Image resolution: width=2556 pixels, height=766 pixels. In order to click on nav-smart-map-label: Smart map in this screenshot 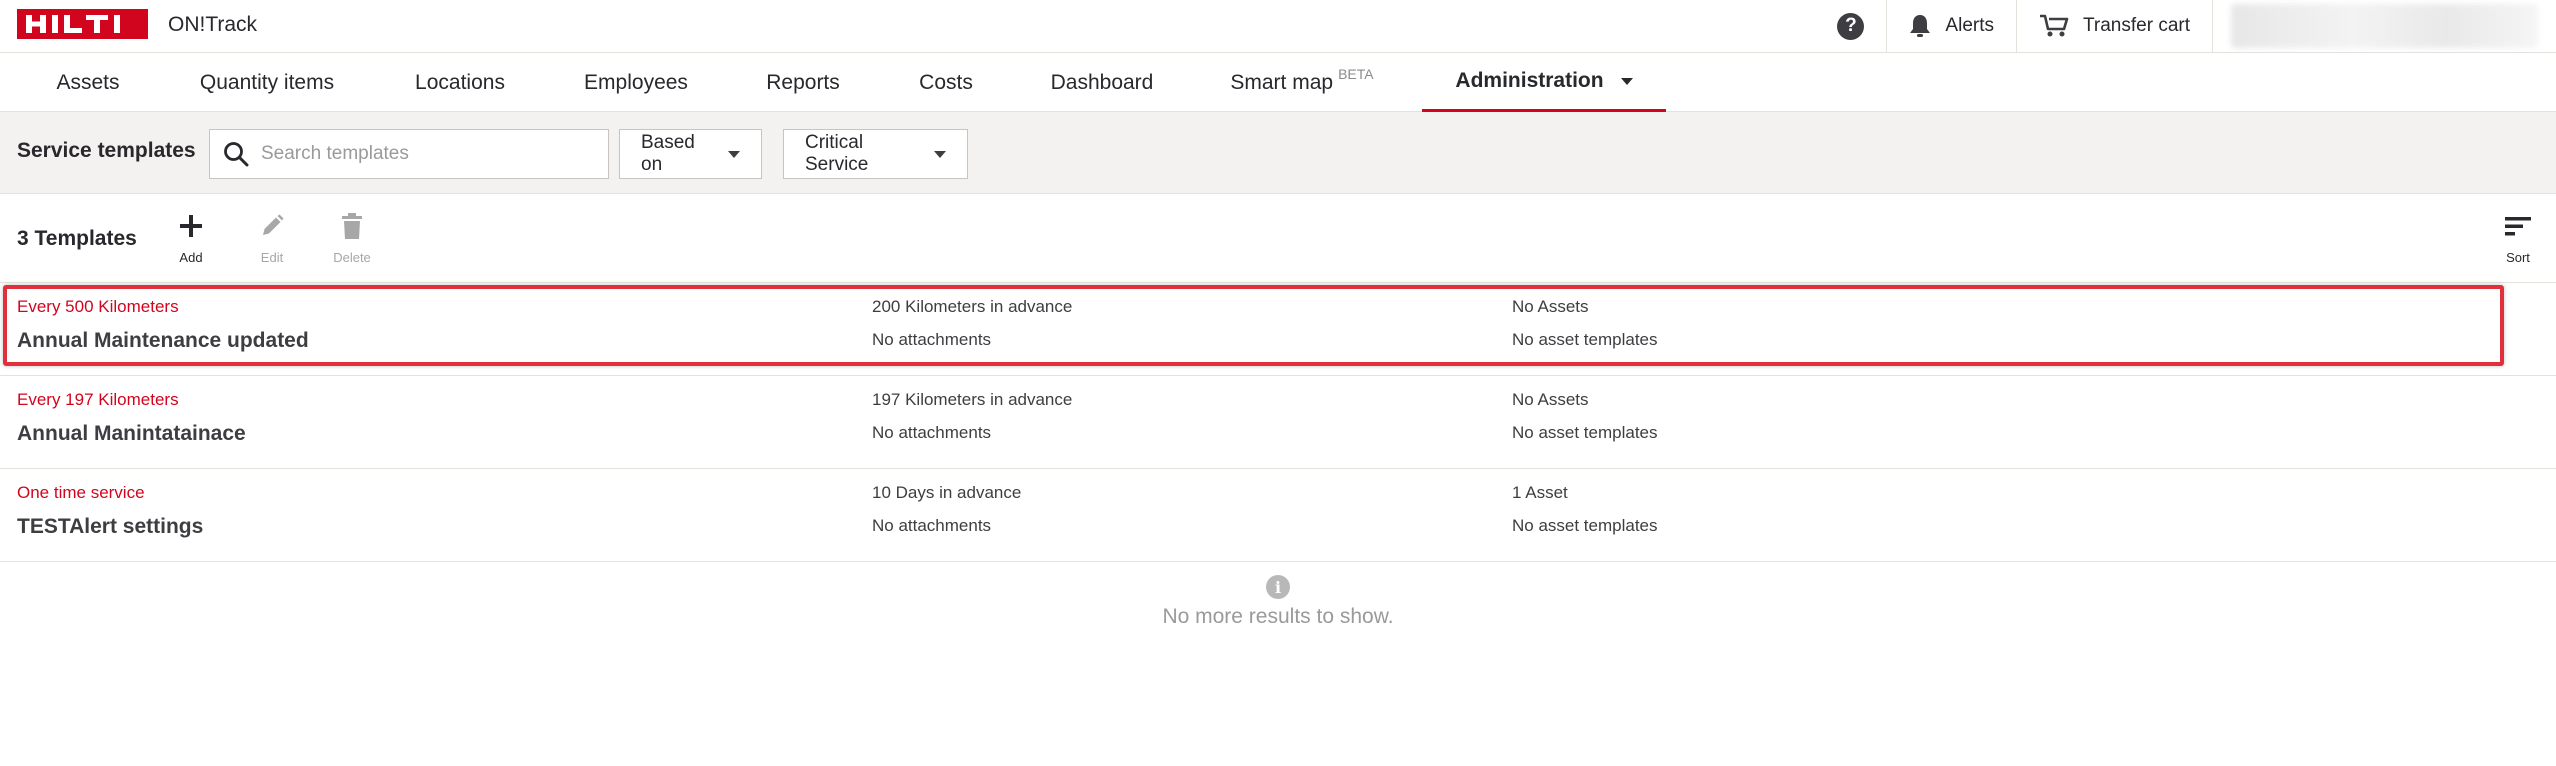, I will do `click(1282, 82)`.